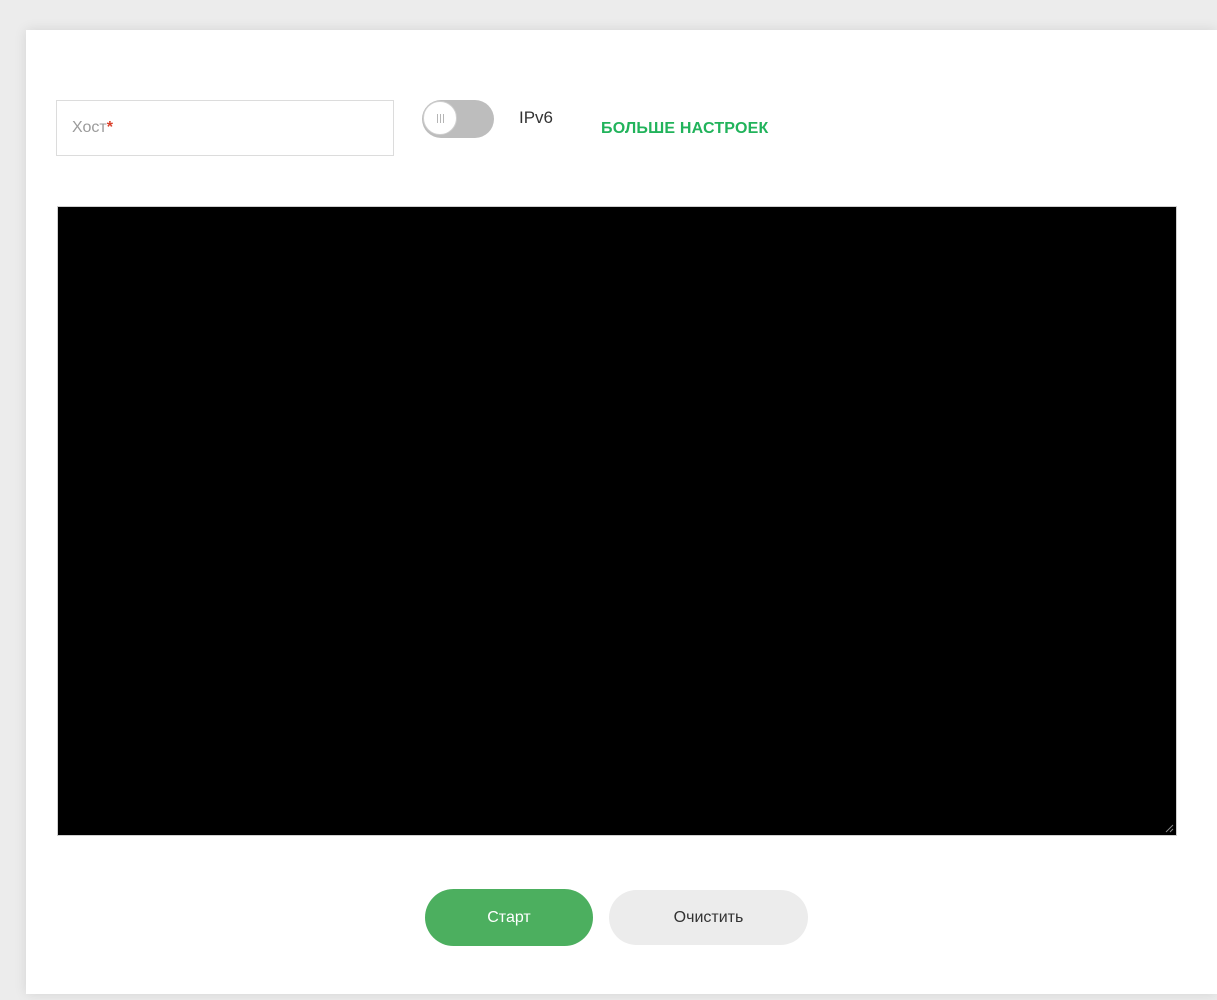 This screenshot has width=1217, height=1000. Describe the element at coordinates (458, 119) in the screenshot. I see `ipv6-toggle` at that location.